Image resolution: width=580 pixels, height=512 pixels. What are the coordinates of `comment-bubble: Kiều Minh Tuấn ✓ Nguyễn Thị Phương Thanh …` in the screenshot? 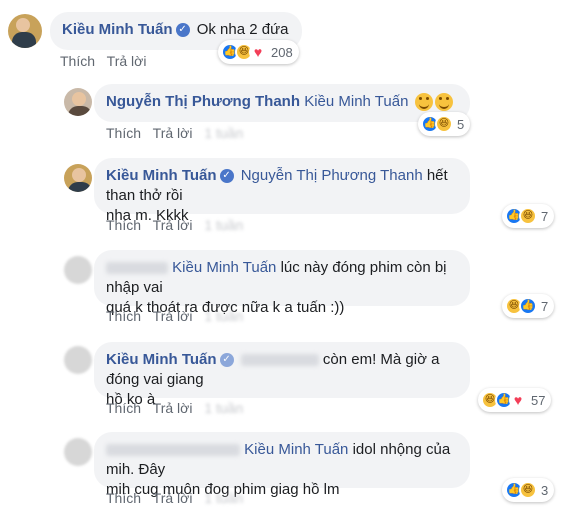 It's located at (282, 191).